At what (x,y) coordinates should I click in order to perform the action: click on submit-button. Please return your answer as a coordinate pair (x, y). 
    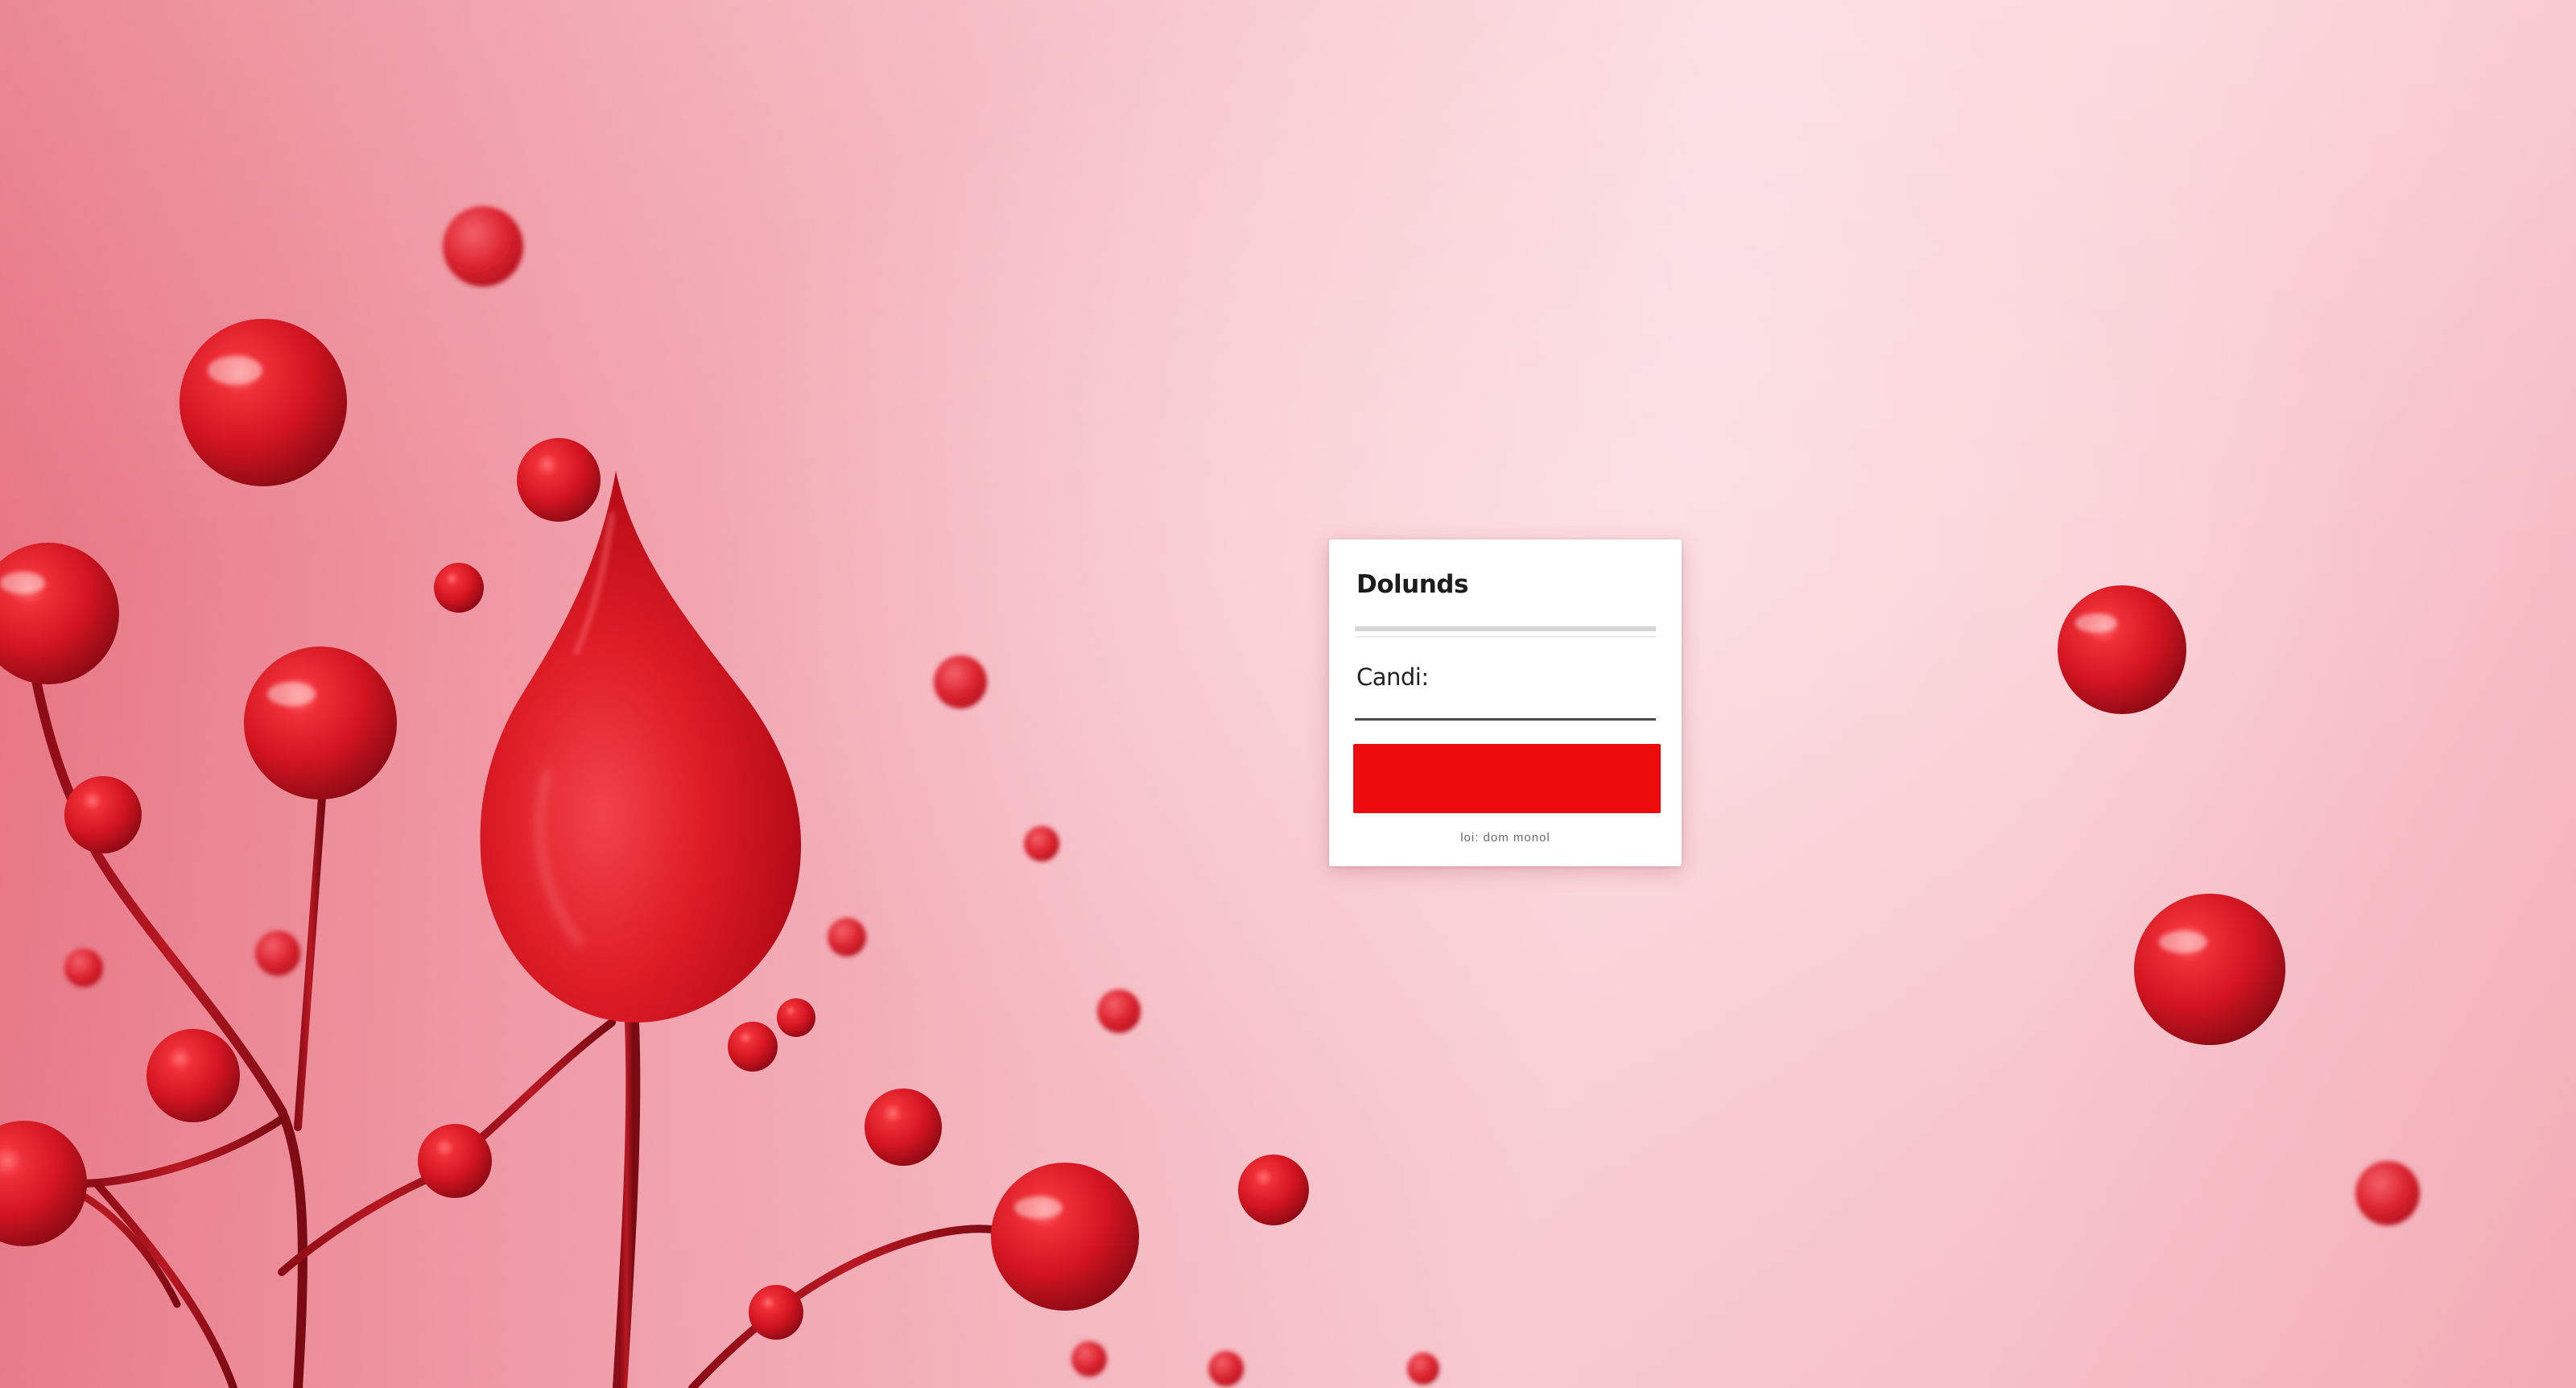
    Looking at the image, I should click on (1507, 778).